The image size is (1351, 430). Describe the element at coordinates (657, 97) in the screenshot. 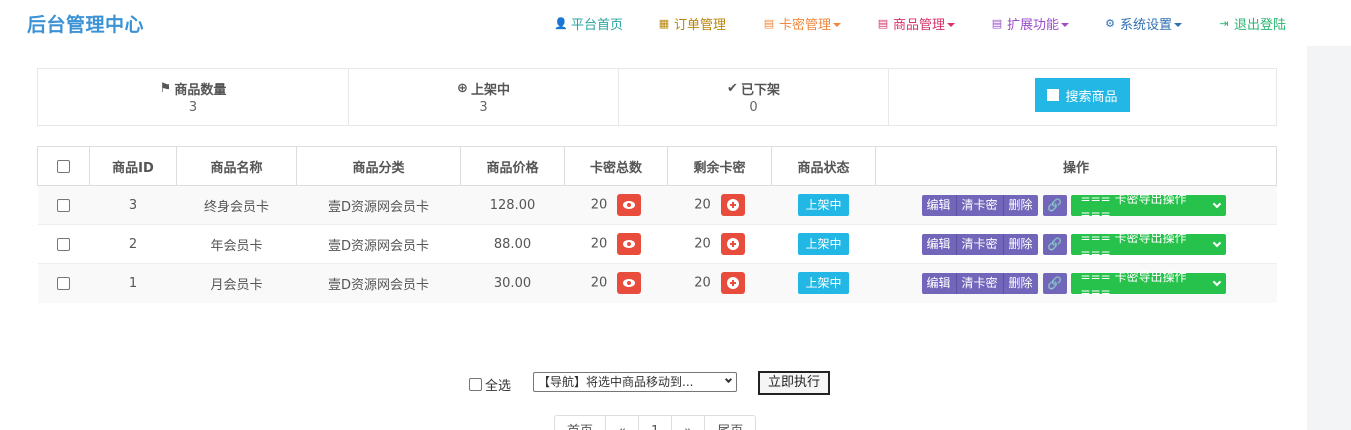

I see `stats-bar: ⚑ 商品数量 3 ⊕ 上架中 3 ✔ 已下架 0 搜索商品` at that location.